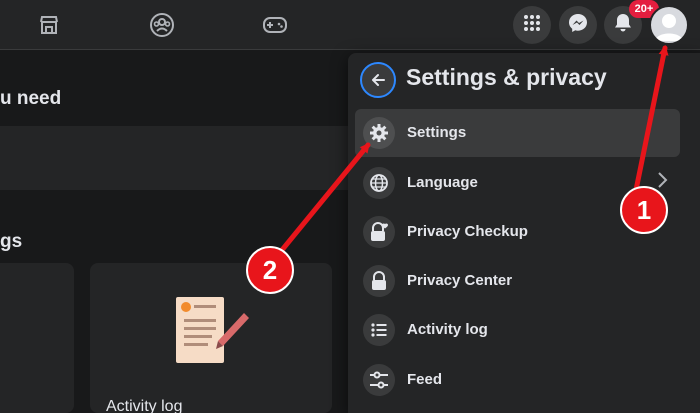  Describe the element at coordinates (669, 27) in the screenshot. I see `user-silhouette-icon` at that location.